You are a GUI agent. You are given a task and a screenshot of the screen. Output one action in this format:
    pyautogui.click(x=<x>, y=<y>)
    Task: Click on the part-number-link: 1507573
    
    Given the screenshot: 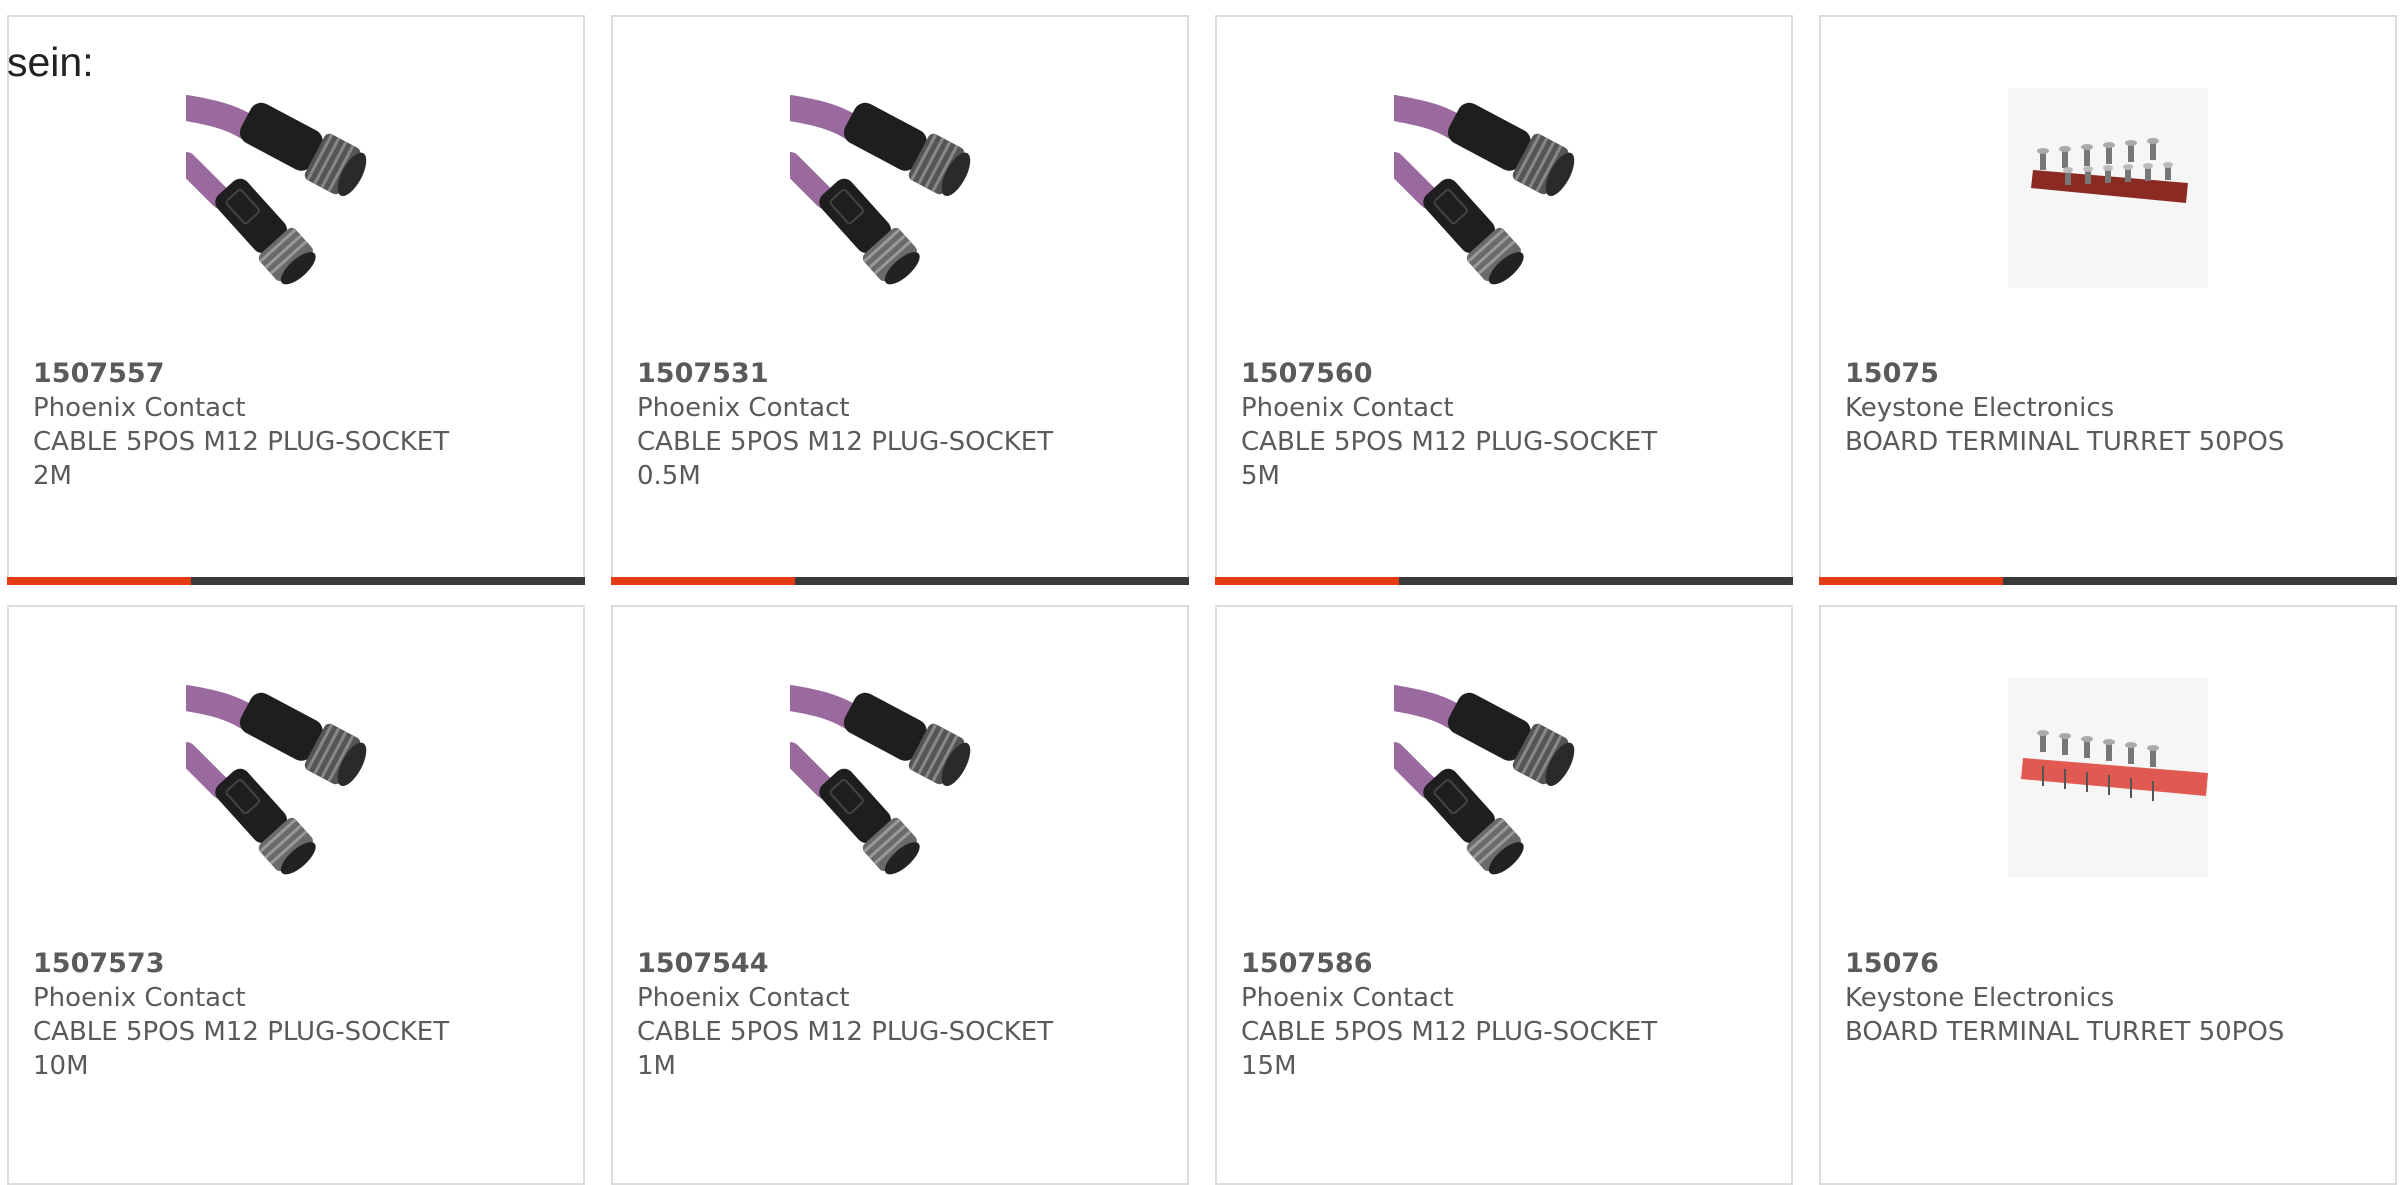 What is the action you would take?
    pyautogui.click(x=263, y=964)
    